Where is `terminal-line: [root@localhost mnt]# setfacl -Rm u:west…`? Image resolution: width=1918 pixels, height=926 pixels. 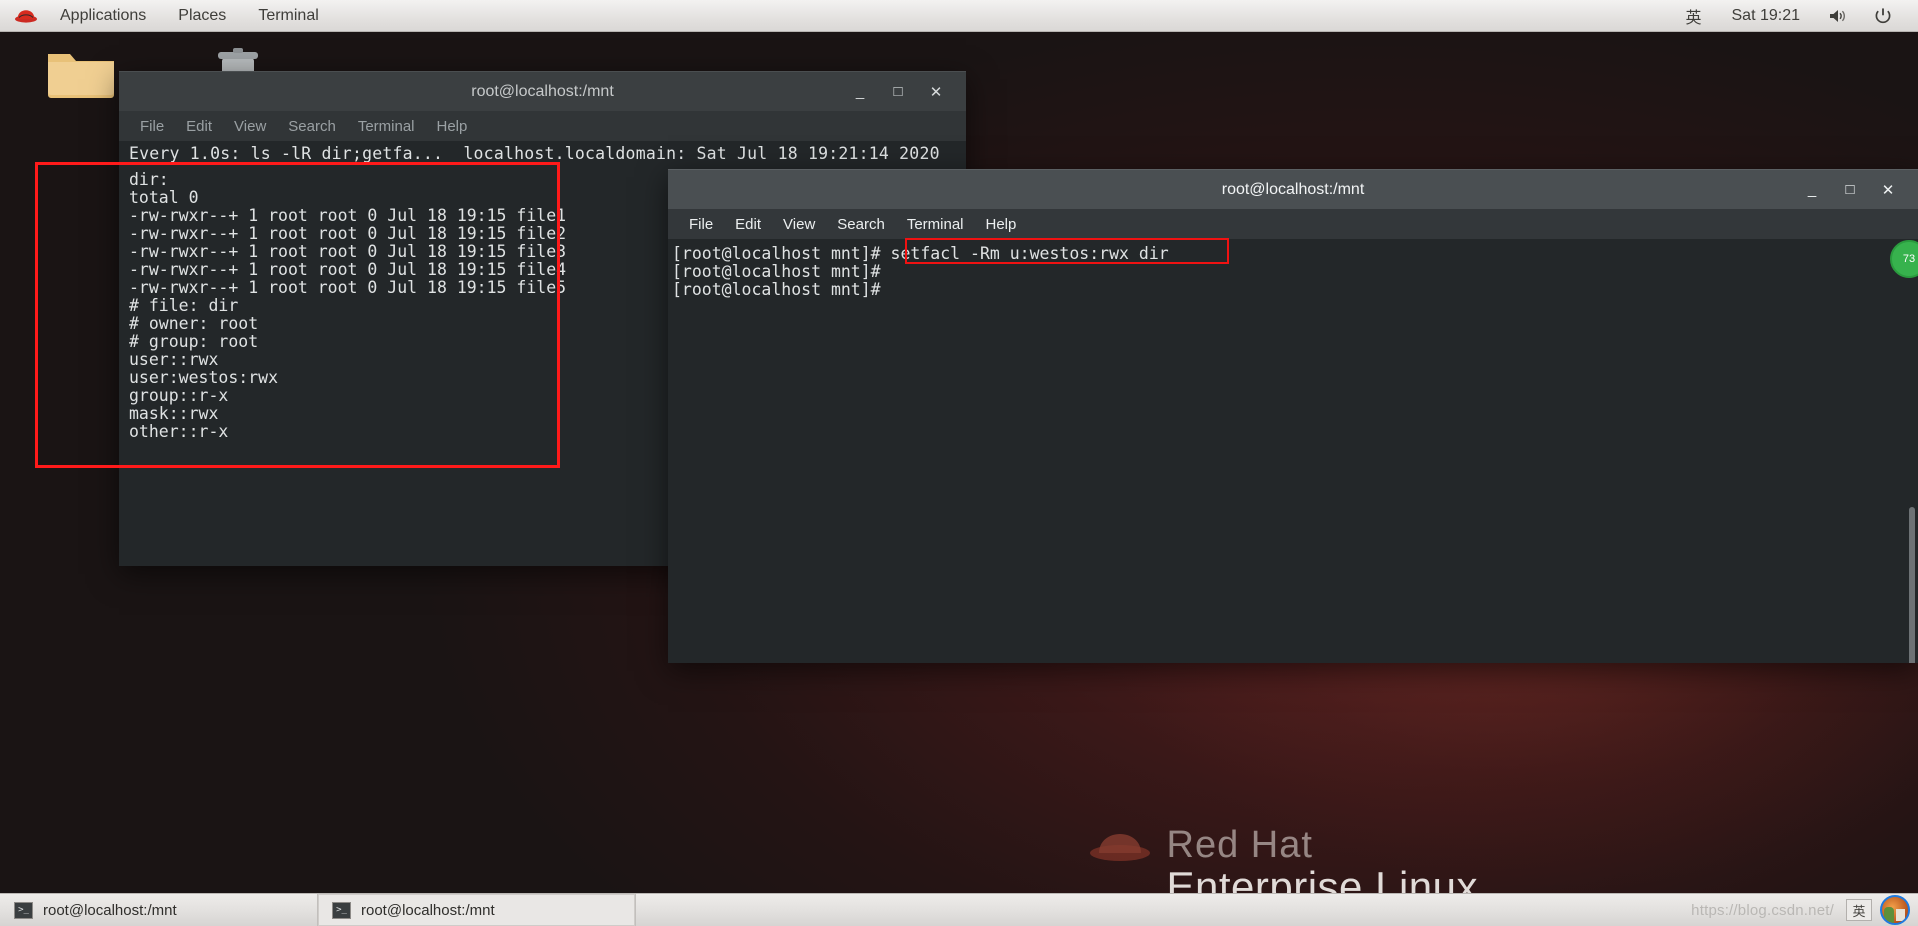 terminal-line: [root@localhost mnt]# setfacl -Rm u:west… is located at coordinates (920, 253).